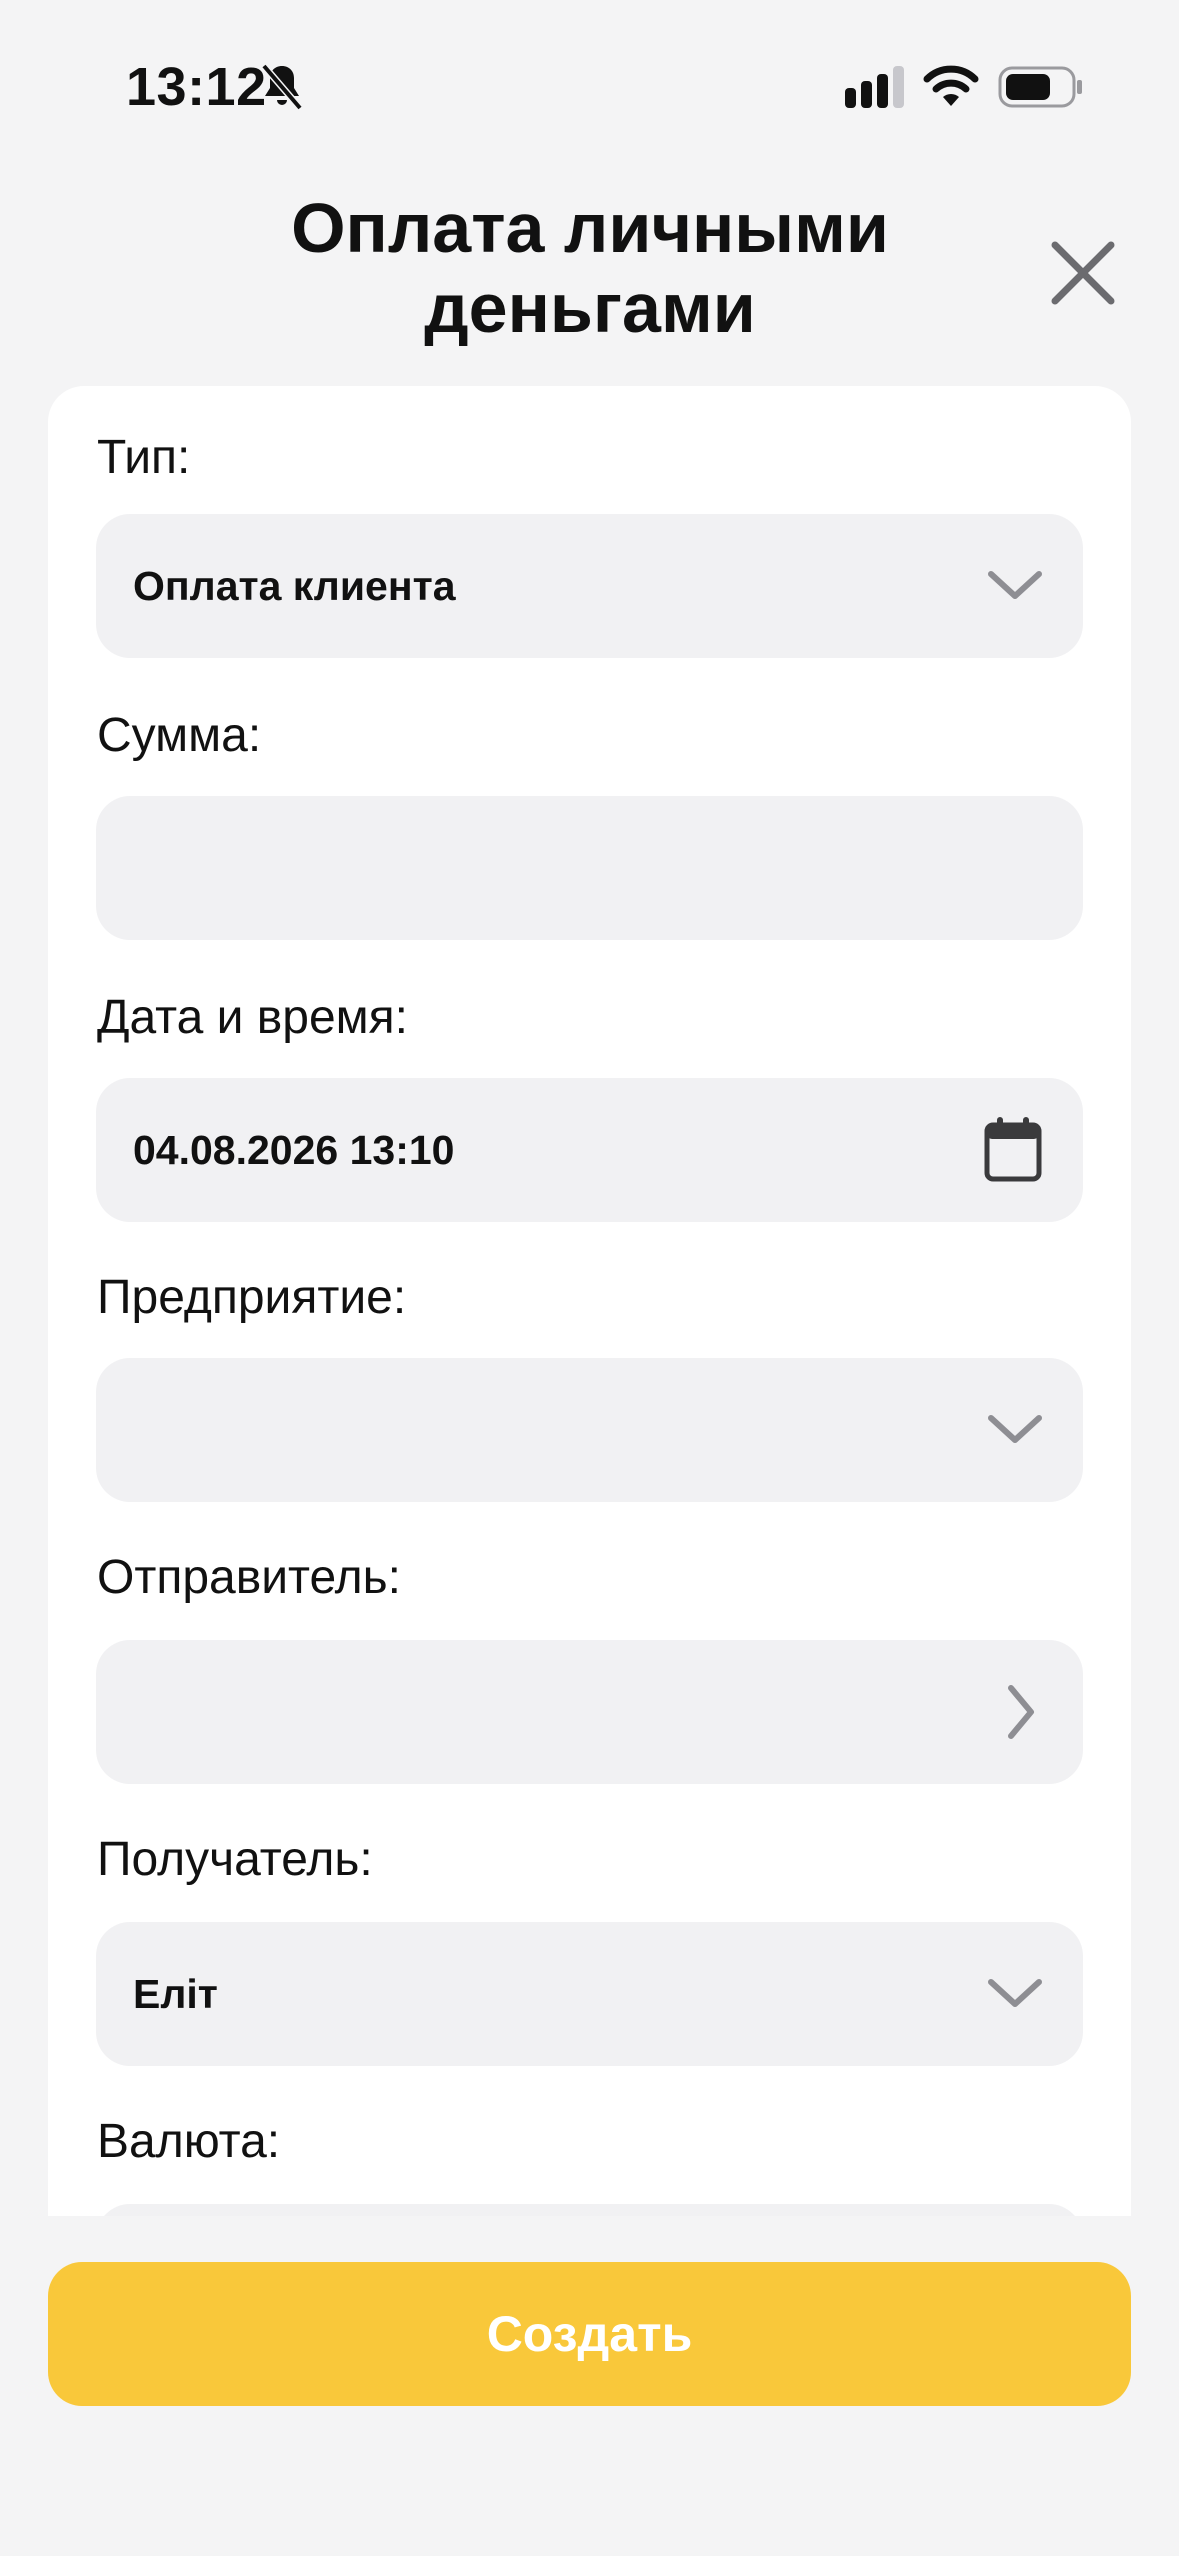 This screenshot has width=1179, height=2556. Describe the element at coordinates (590, 268) in the screenshot. I see `page-title: Оплата личными деньгами` at that location.